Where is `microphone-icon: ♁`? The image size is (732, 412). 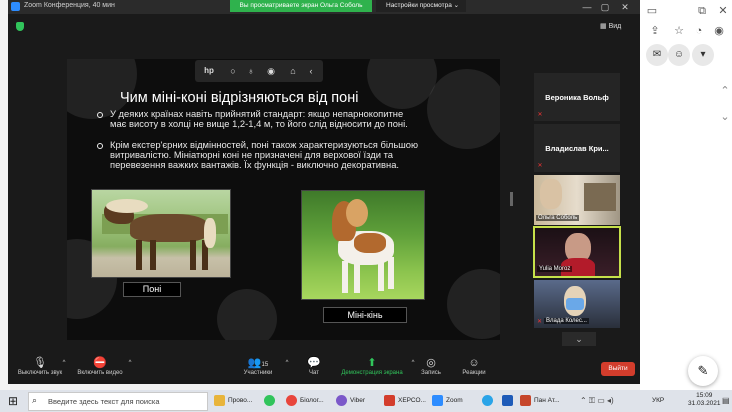
microphone-icon: ♁ is located at coordinates (251, 71).